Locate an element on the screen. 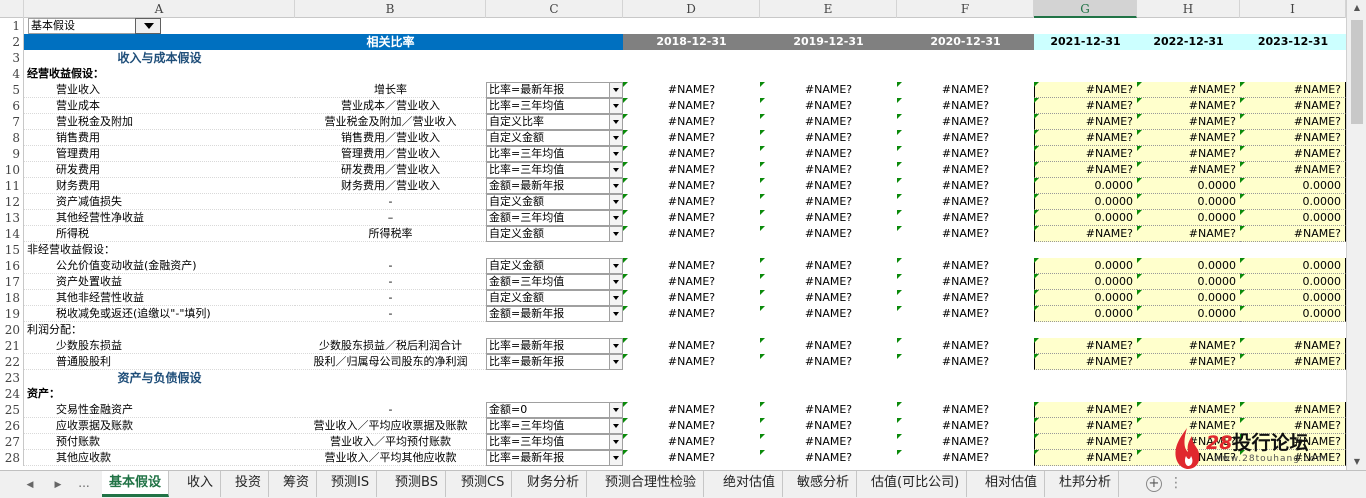  sheet-tab: 预测CS is located at coordinates (483, 484).